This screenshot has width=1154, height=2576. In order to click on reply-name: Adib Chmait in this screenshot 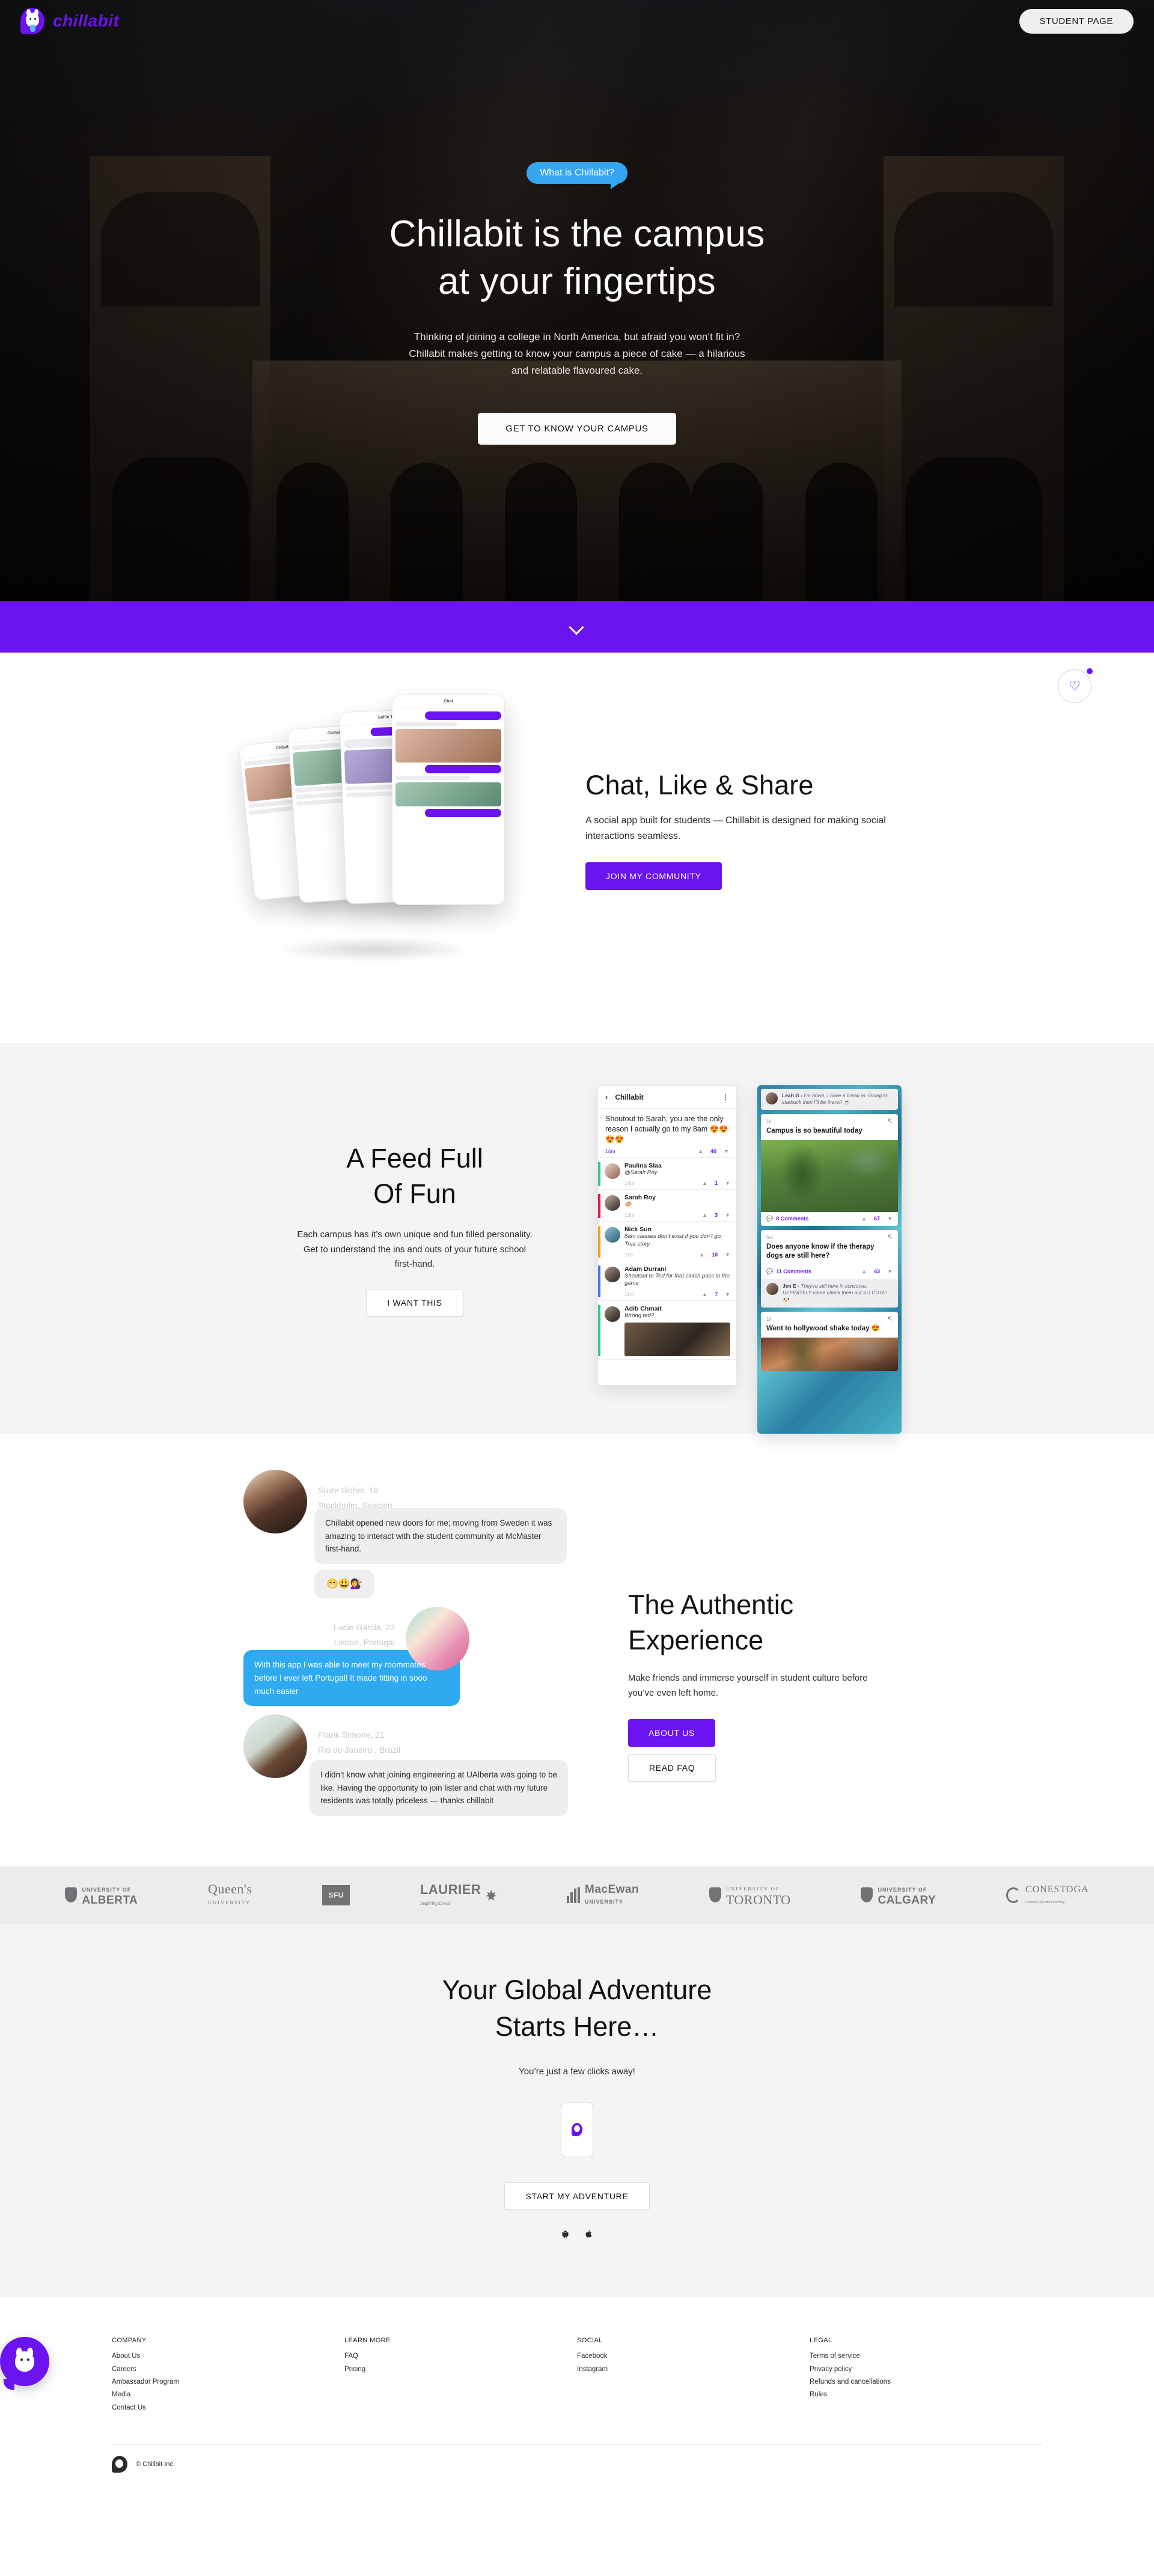, I will do `click(643, 1308)`.